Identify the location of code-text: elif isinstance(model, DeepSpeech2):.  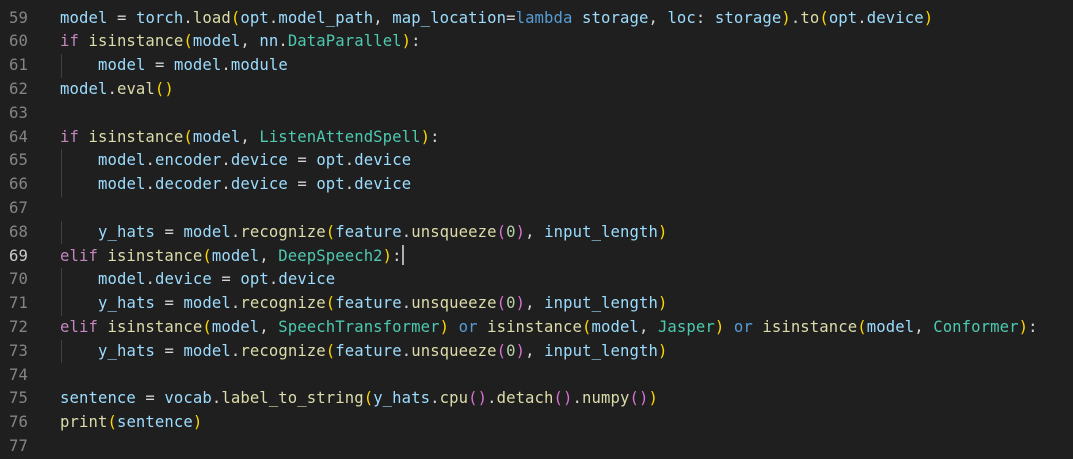
(232, 256).